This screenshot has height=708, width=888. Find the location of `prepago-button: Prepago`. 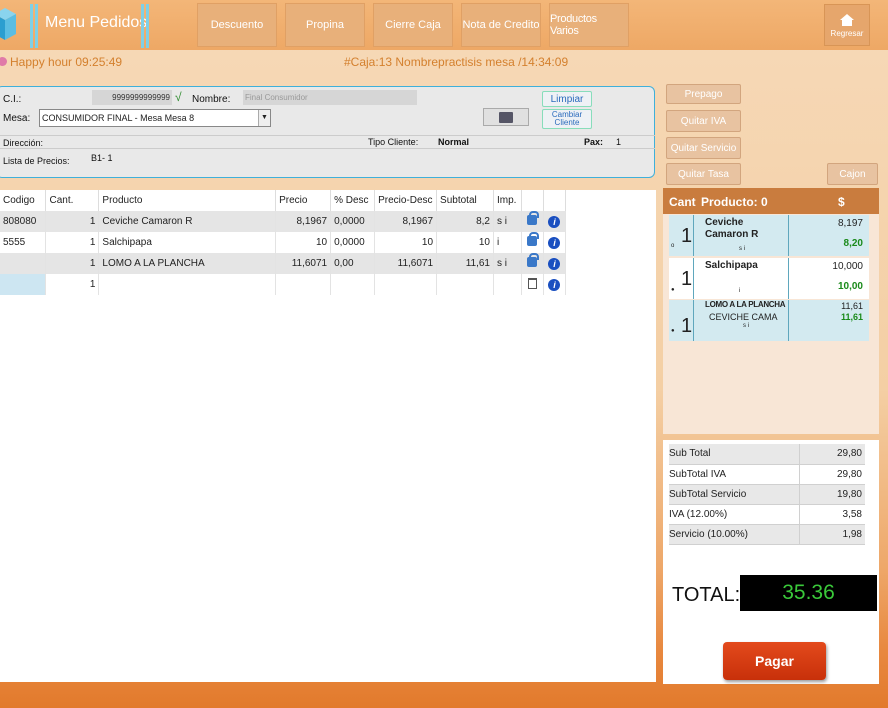

prepago-button: Prepago is located at coordinates (703, 94).